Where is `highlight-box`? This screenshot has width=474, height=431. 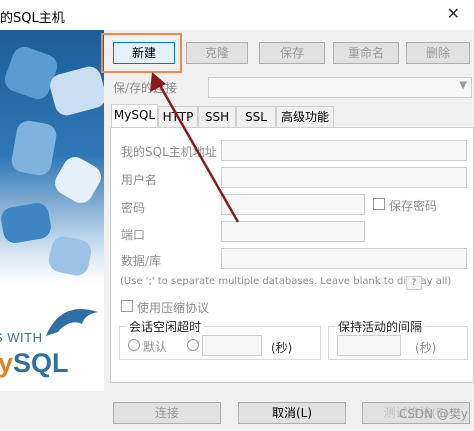 highlight-box is located at coordinates (141, 53).